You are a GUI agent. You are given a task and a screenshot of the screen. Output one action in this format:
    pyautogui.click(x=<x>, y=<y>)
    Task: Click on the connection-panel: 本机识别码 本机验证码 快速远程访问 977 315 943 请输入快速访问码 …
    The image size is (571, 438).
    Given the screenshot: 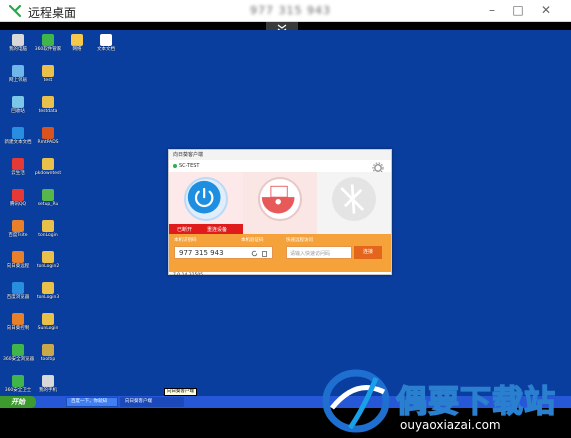 What is the action you would take?
    pyautogui.click(x=280, y=253)
    